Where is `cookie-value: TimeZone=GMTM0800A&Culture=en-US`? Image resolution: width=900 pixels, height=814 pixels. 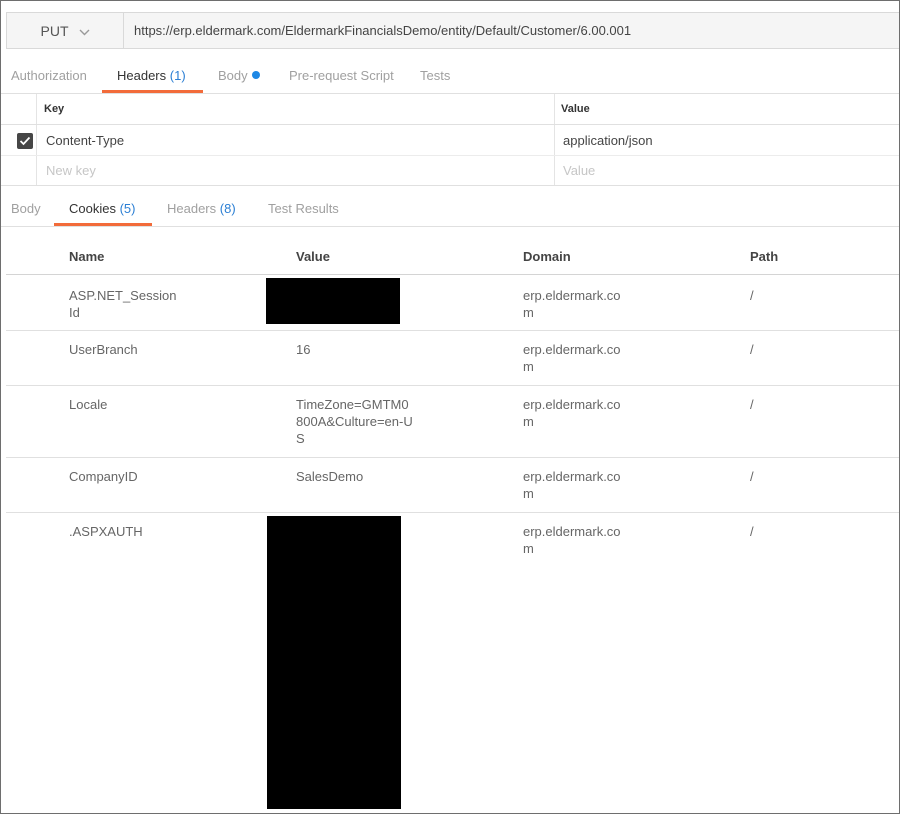
cookie-value: TimeZone=GMTM0800A&Culture=en-US is located at coordinates (354, 421).